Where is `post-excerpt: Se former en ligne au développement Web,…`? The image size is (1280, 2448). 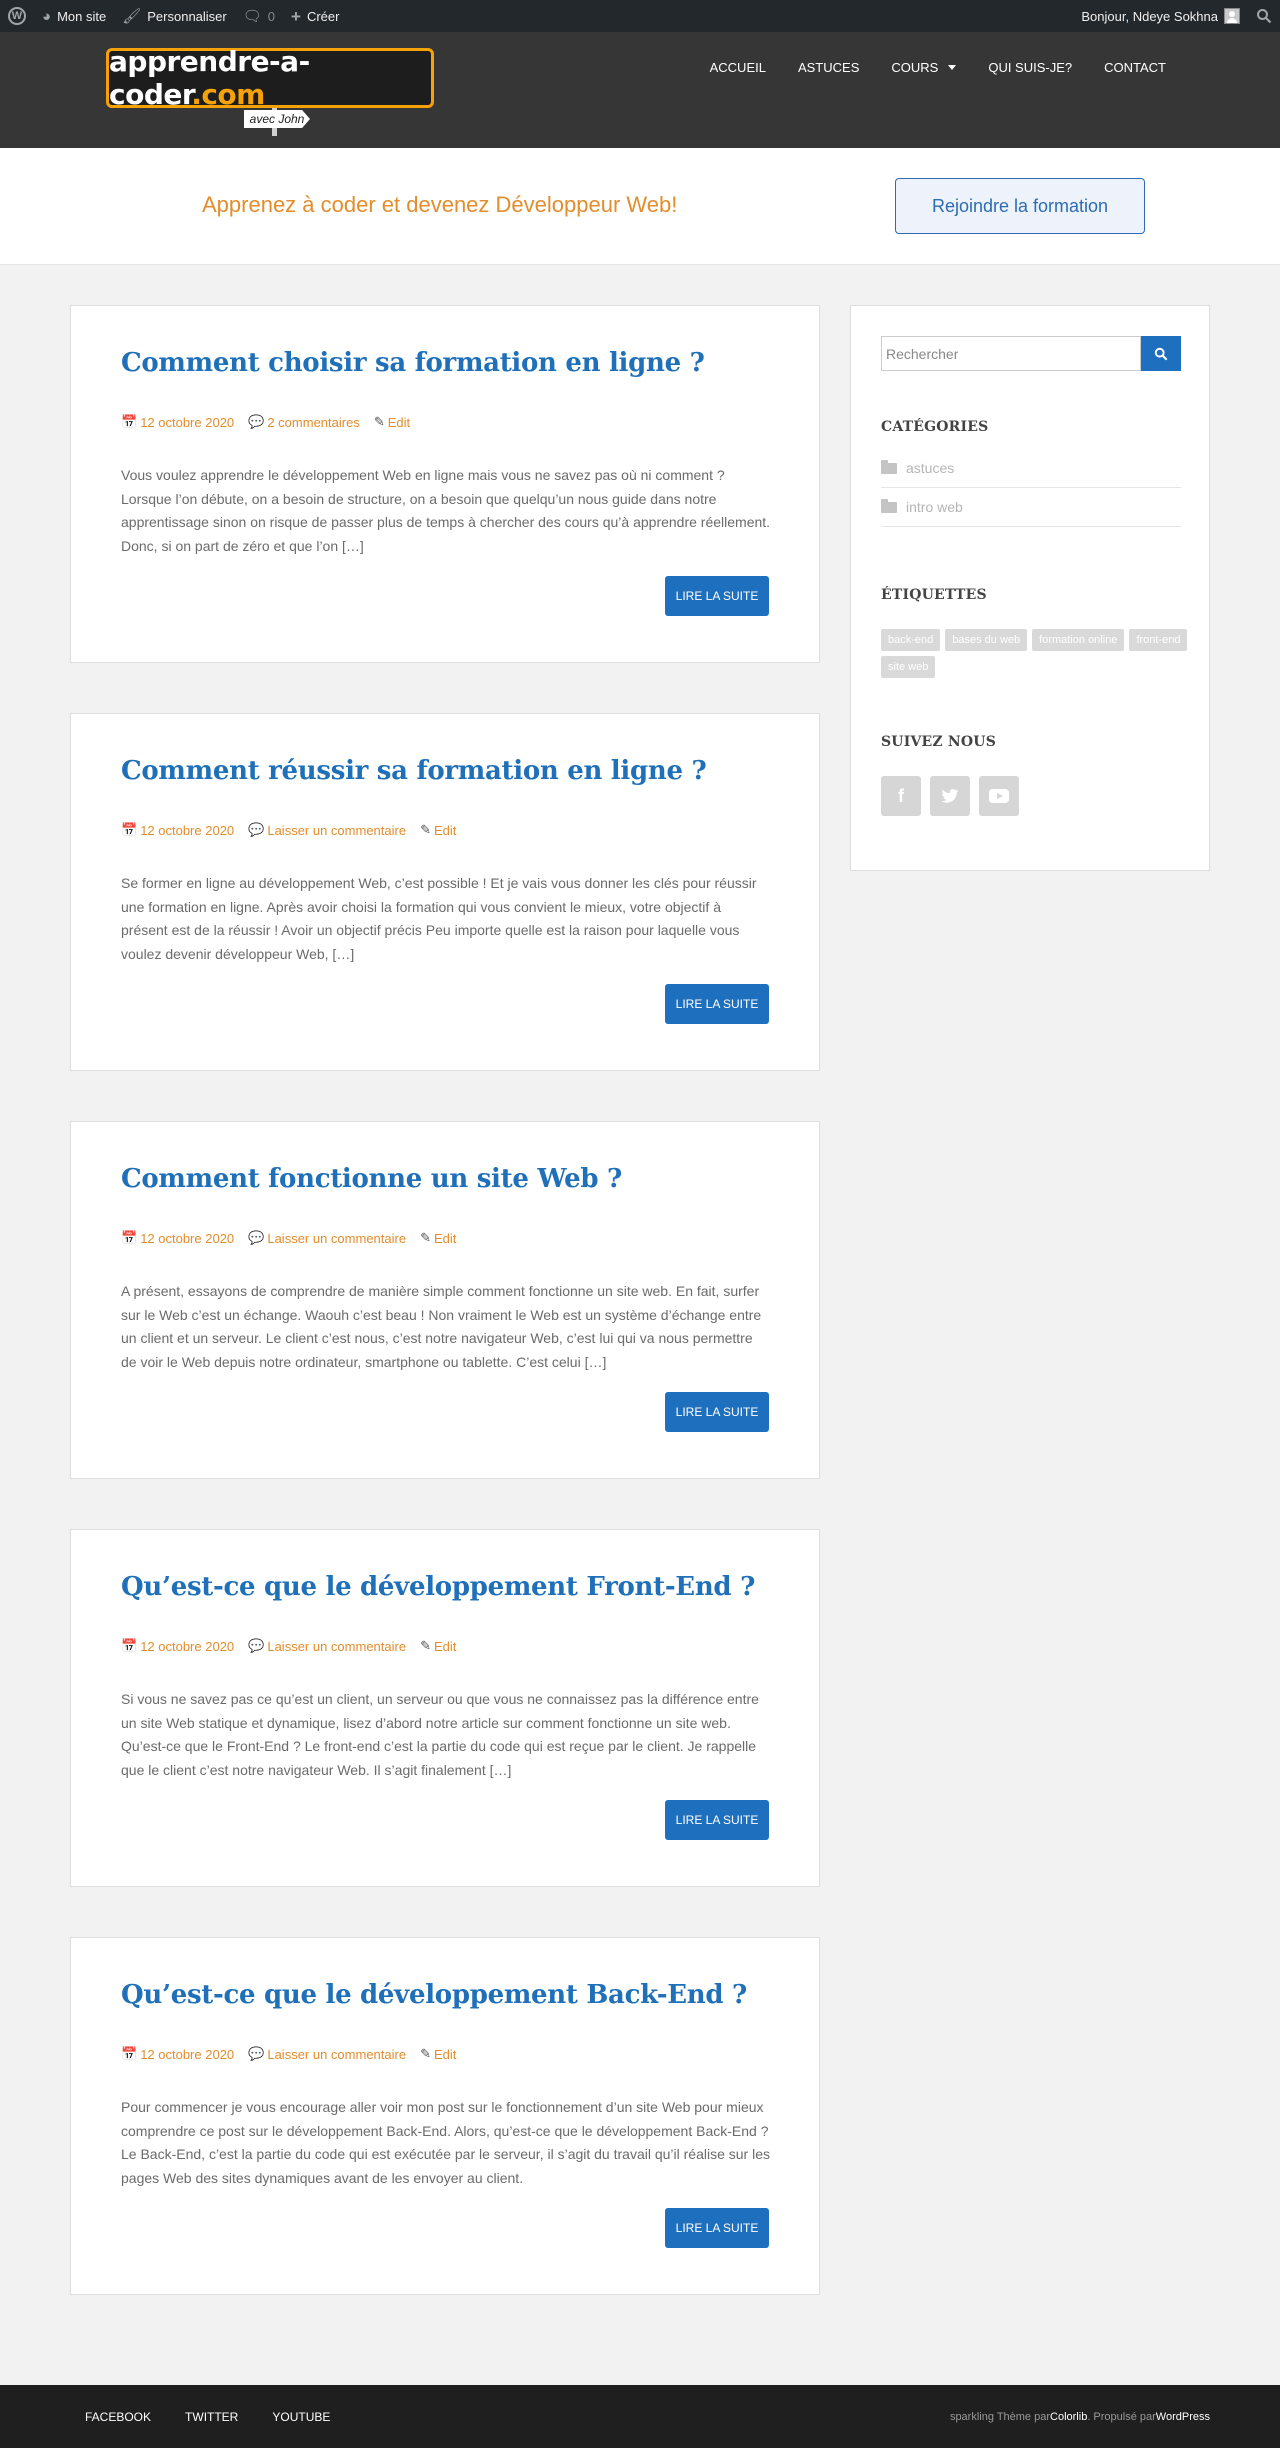 post-excerpt: Se former en ligne au développement Web,… is located at coordinates (439, 918).